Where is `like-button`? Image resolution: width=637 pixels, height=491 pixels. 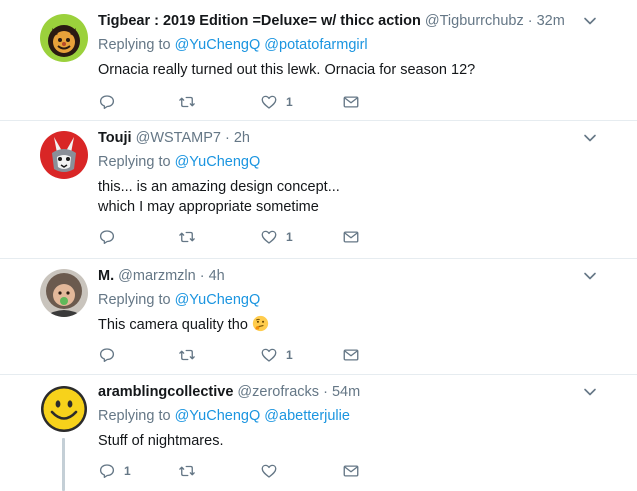
like-button is located at coordinates (273, 471).